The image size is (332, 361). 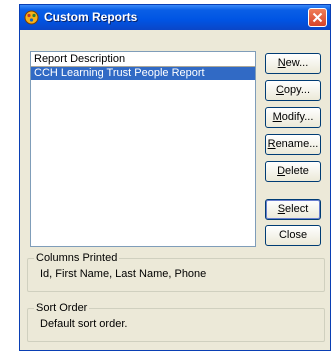 What do you see at coordinates (281, 63) in the screenshot?
I see `new-button-mnemonic: N` at bounding box center [281, 63].